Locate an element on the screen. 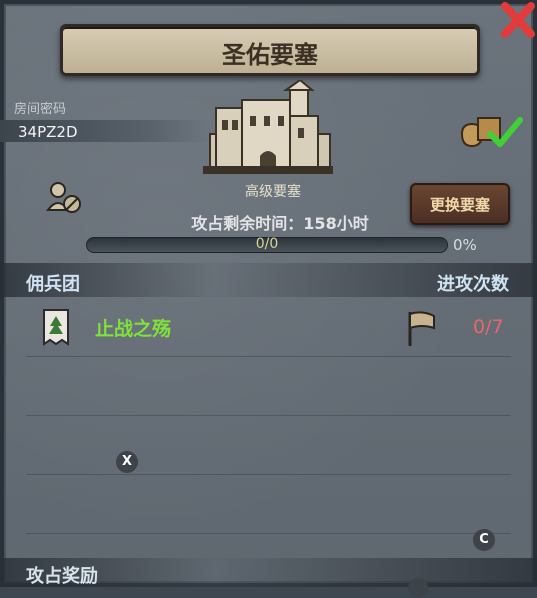 This screenshot has width=537, height=598. change-fortress-button: 更换要塞 is located at coordinates (460, 204).